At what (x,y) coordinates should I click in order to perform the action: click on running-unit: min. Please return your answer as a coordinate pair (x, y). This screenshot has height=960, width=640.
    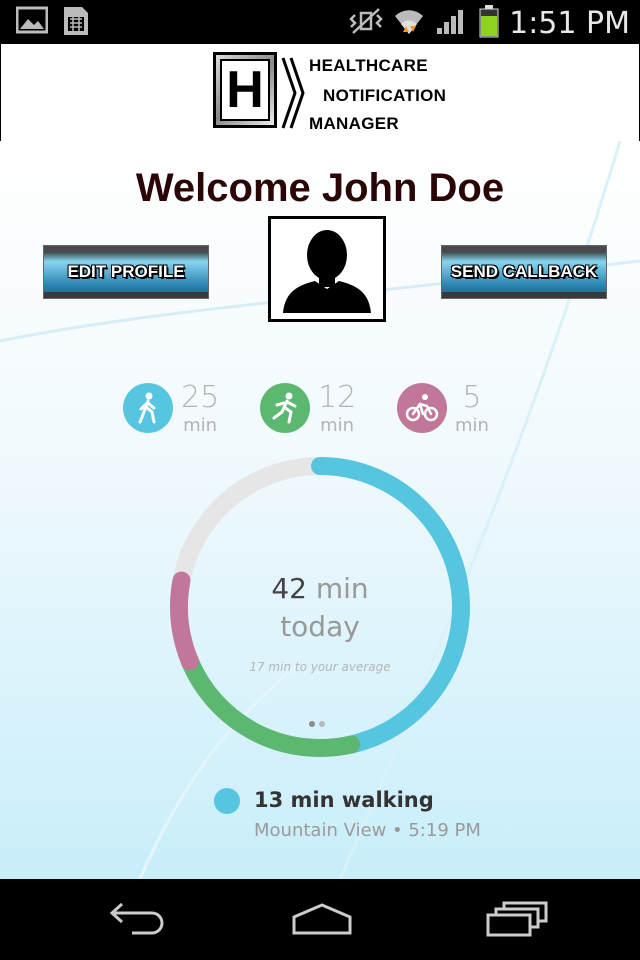
    Looking at the image, I should click on (337, 425).